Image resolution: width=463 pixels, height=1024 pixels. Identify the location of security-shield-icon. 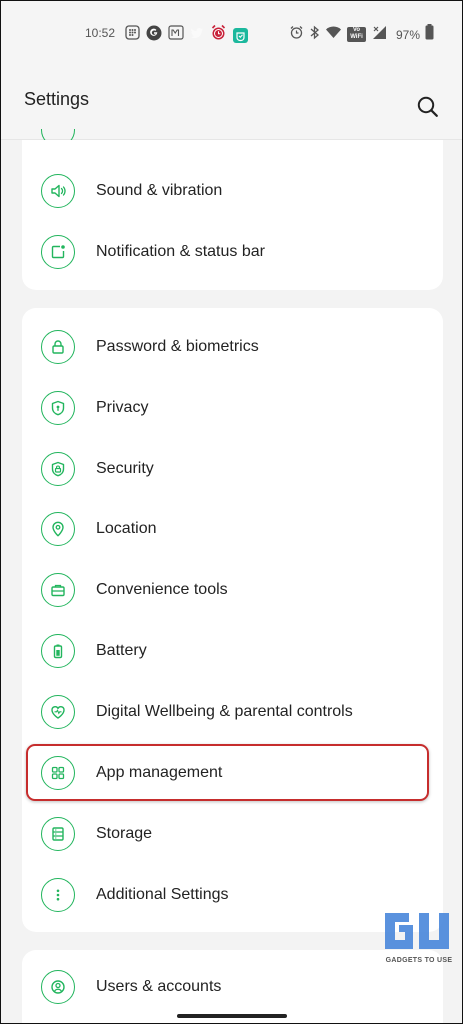
(58, 469).